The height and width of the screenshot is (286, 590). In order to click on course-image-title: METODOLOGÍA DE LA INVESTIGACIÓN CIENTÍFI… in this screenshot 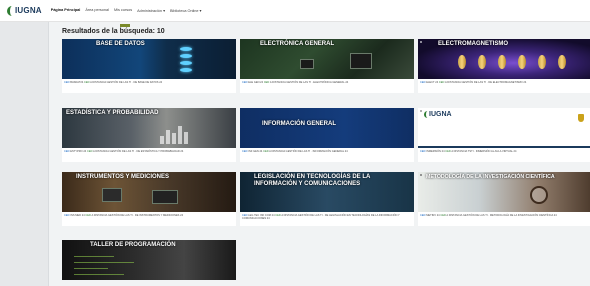, I will do `click(490, 177)`.